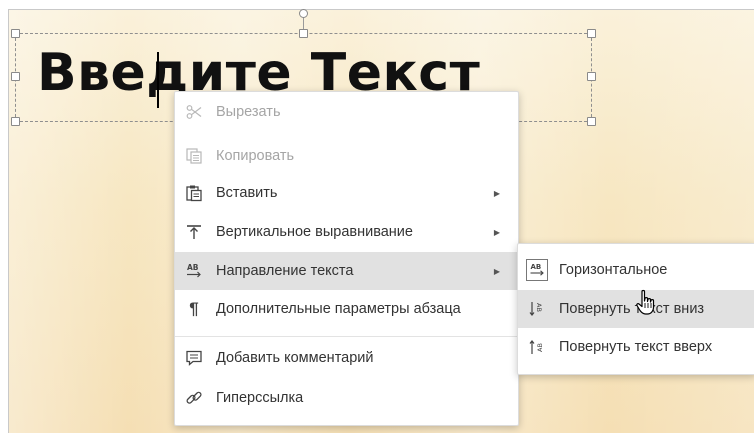 This screenshot has height=433, width=754. Describe the element at coordinates (15, 121) in the screenshot. I see `resize-handle-bottom-left` at that location.